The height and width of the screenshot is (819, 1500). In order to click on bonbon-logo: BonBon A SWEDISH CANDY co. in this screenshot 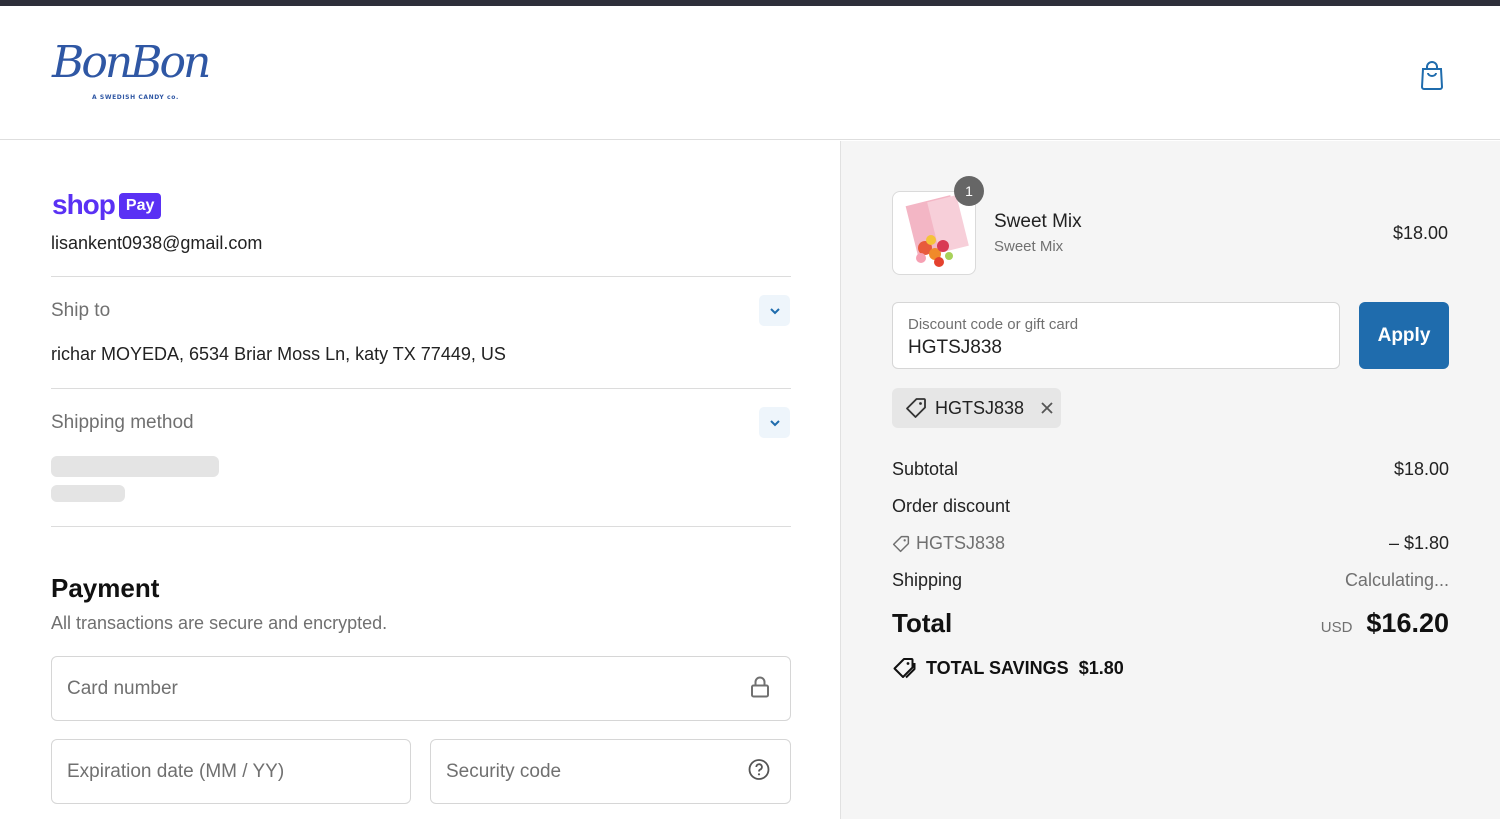, I will do `click(132, 76)`.